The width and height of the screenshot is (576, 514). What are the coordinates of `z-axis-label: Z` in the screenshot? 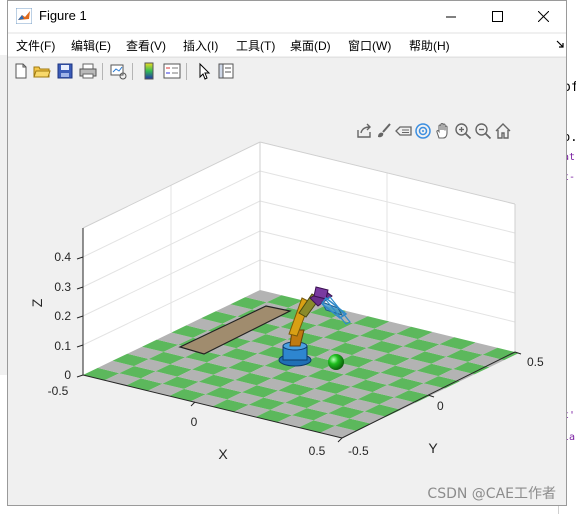 It's located at (37, 302).